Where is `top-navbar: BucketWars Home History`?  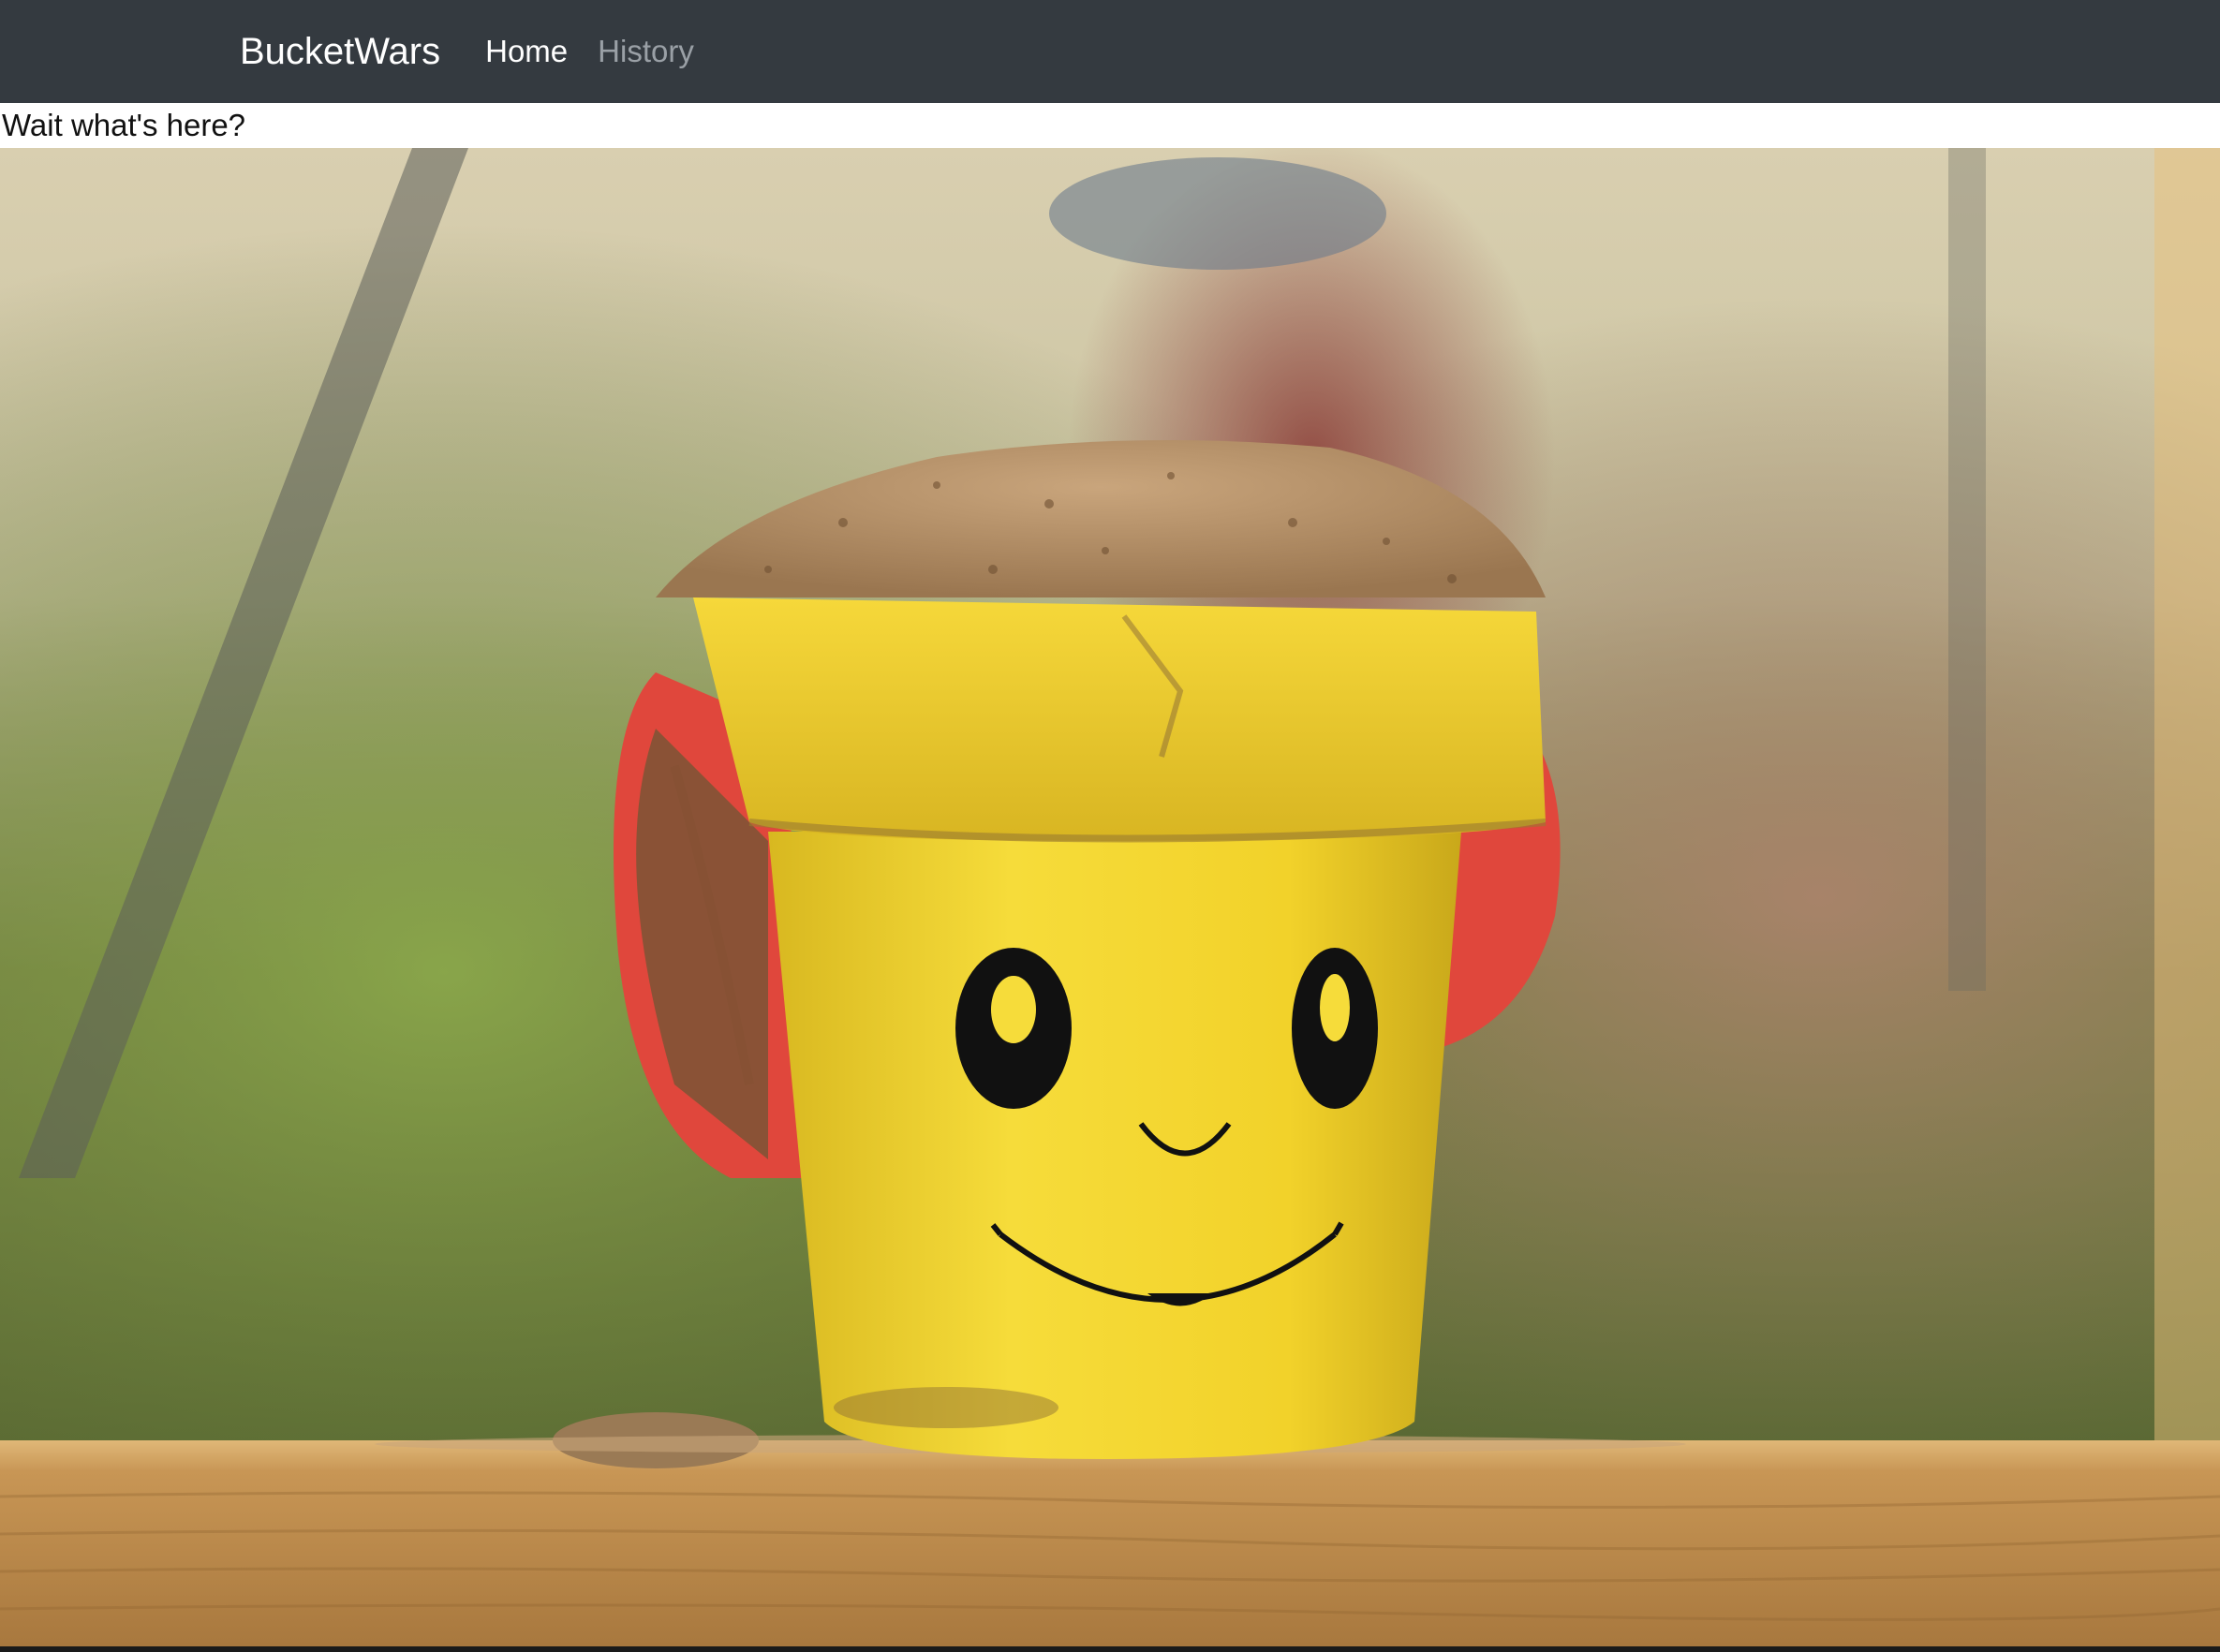 top-navbar: BucketWars Home History is located at coordinates (1110, 51).